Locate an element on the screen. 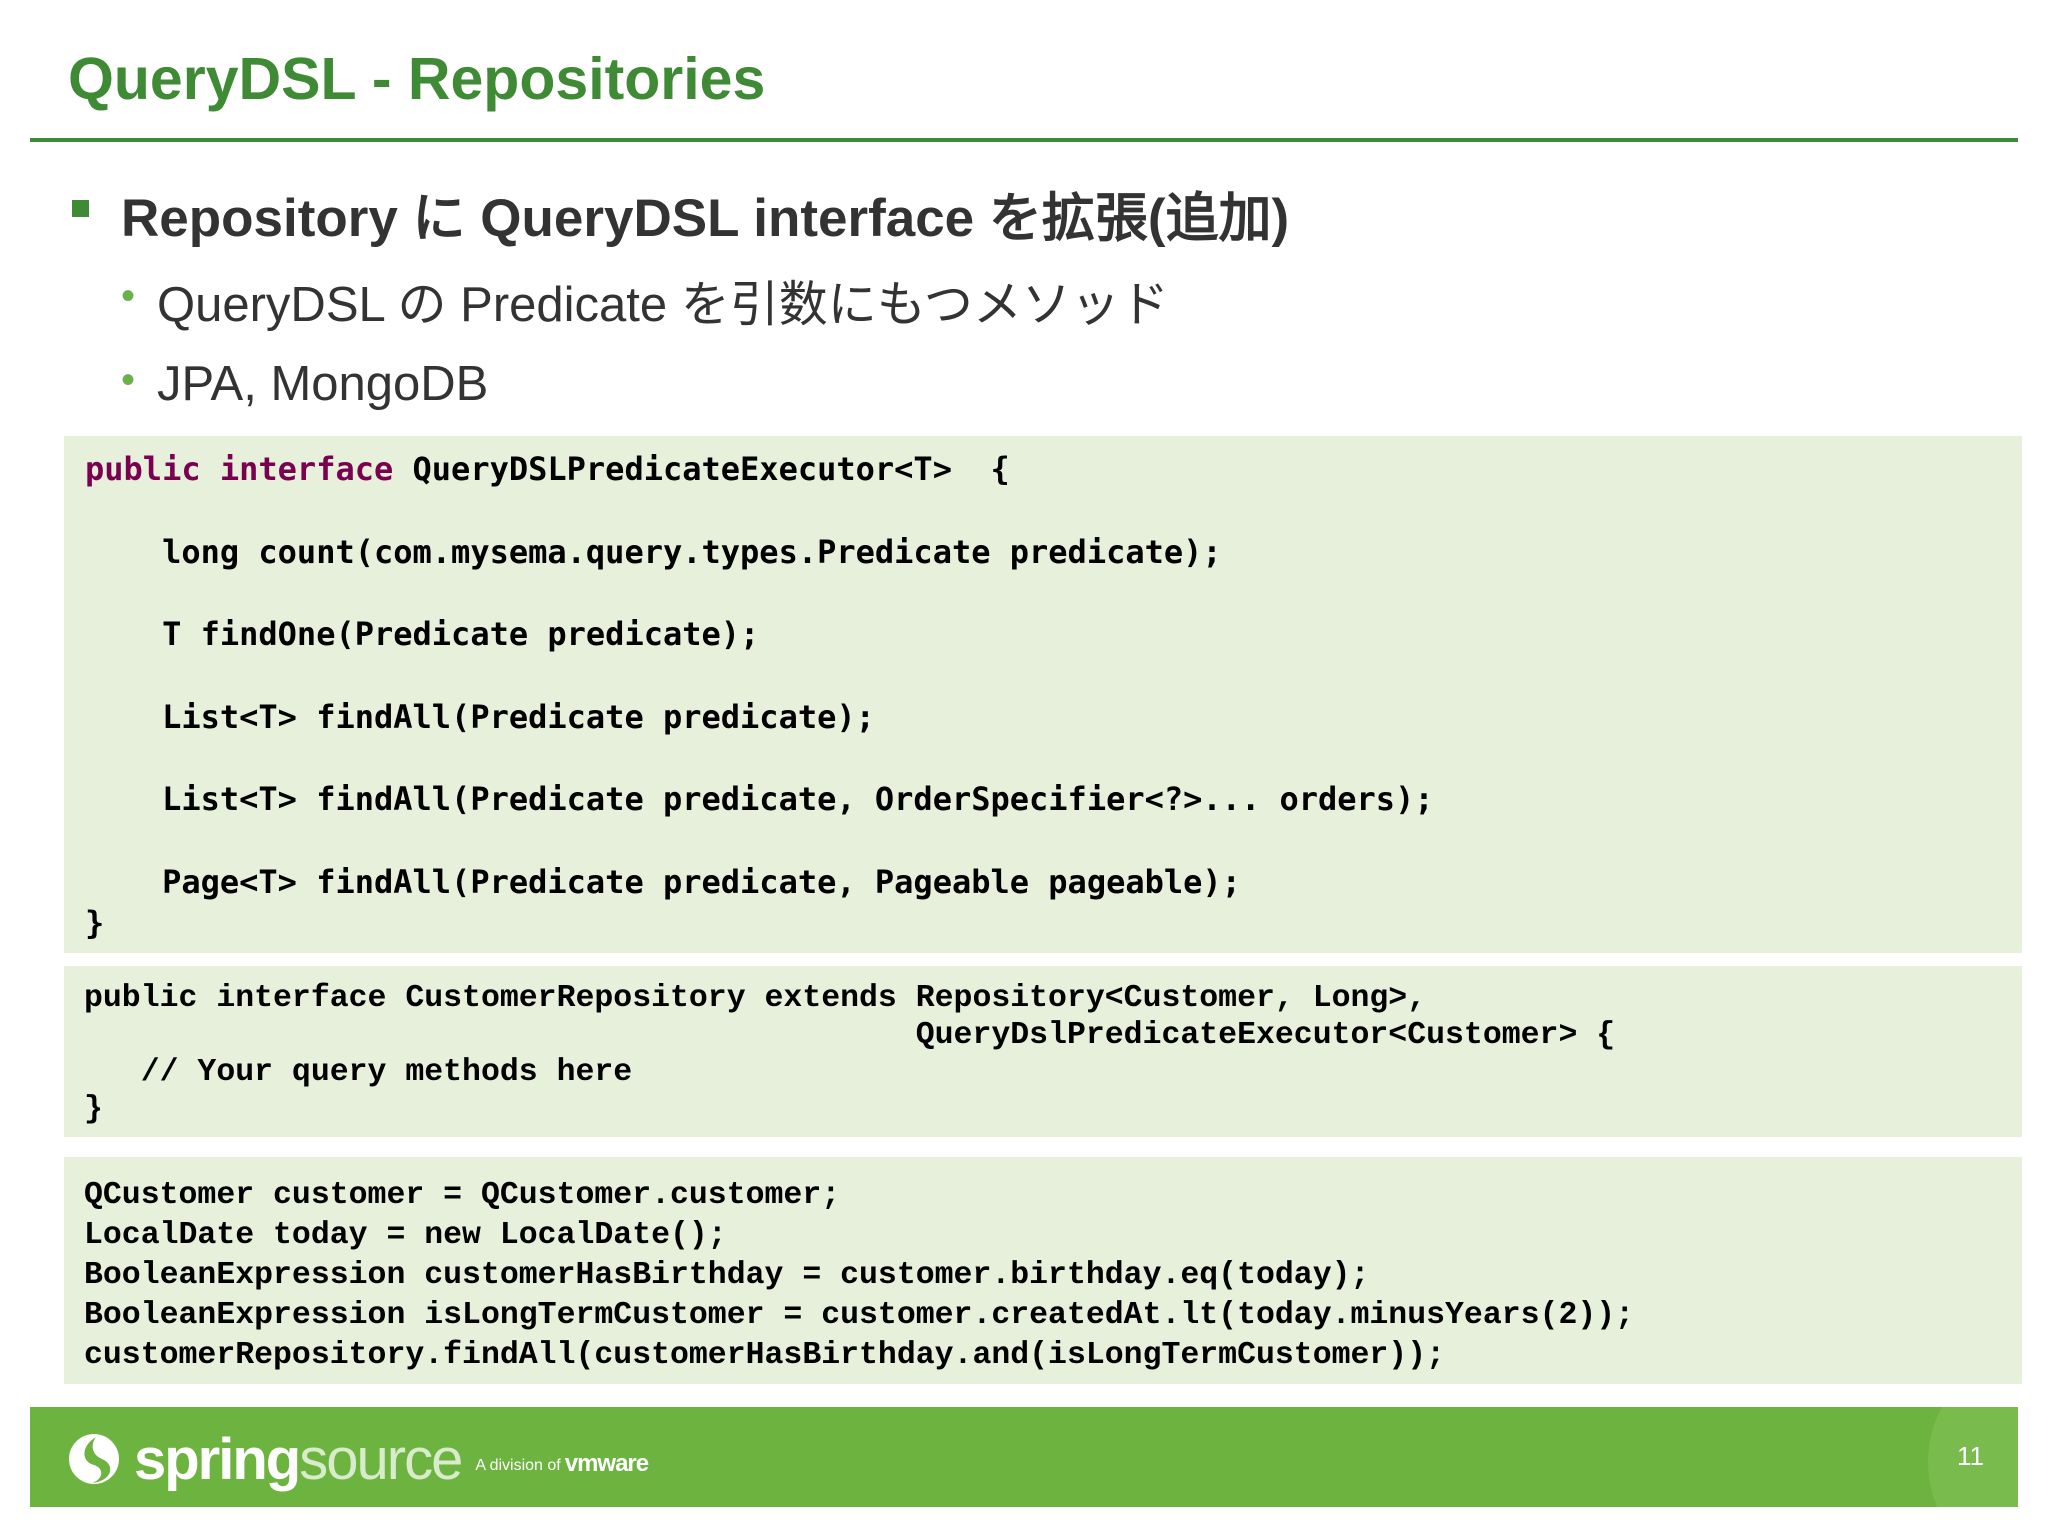 The width and height of the screenshot is (2048, 1536). main-bullet: Repository に QueryDSL interface を拡張(追加) is located at coordinates (680, 215).